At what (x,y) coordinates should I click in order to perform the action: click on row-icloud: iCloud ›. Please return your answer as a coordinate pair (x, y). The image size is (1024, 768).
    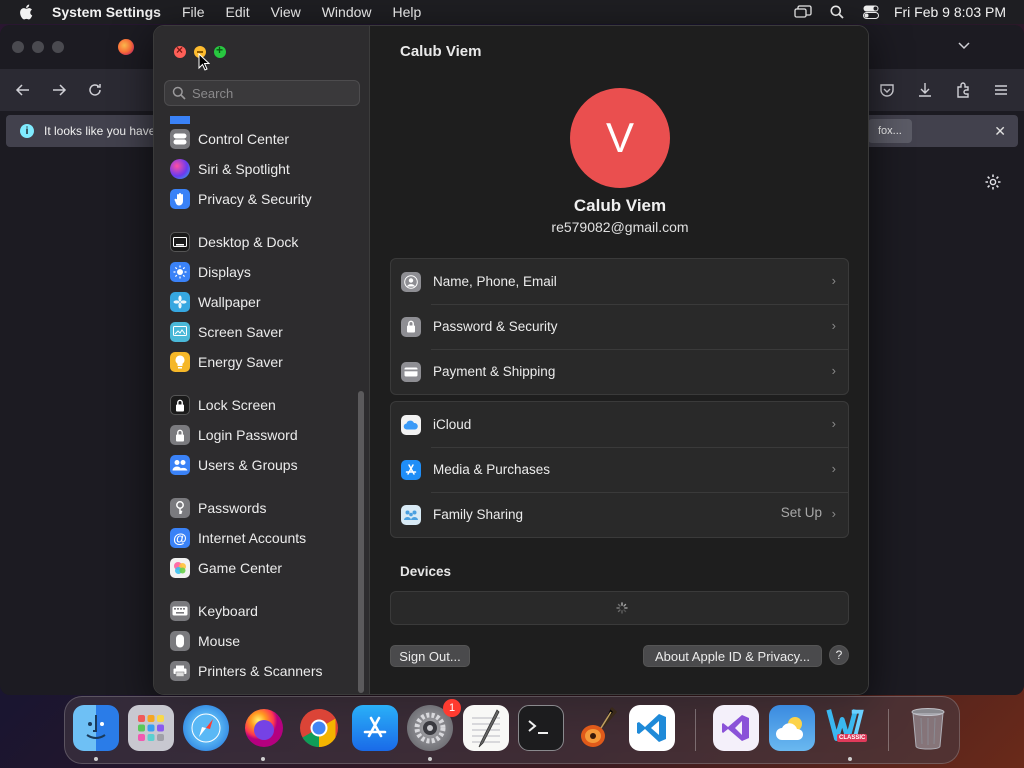
    Looking at the image, I should click on (619, 424).